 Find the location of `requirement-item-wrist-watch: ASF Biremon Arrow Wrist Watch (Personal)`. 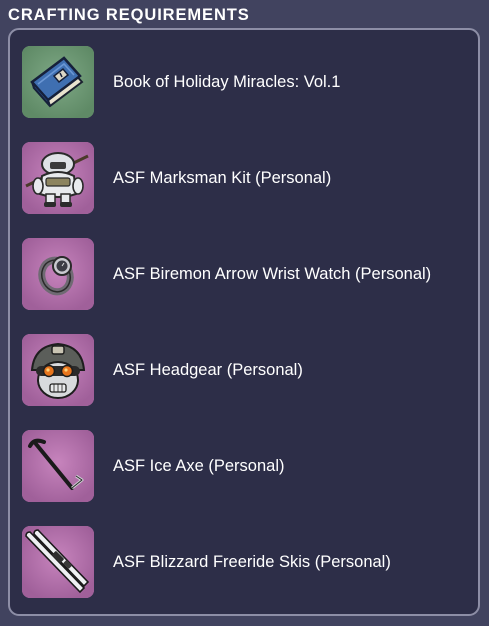

requirement-item-wrist-watch: ASF Biremon Arrow Wrist Watch (Personal) is located at coordinates (247, 275).